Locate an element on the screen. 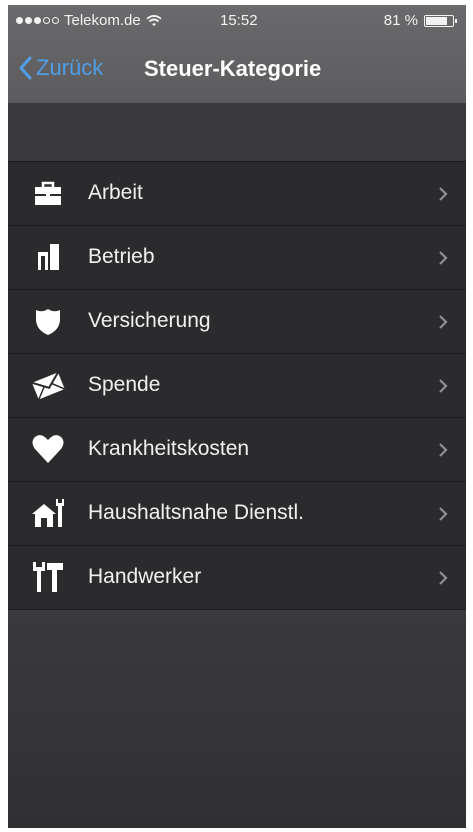 Image resolution: width=473 pixels, height=832 pixels. list-item-arbeit: Arbeit is located at coordinates (237, 194).